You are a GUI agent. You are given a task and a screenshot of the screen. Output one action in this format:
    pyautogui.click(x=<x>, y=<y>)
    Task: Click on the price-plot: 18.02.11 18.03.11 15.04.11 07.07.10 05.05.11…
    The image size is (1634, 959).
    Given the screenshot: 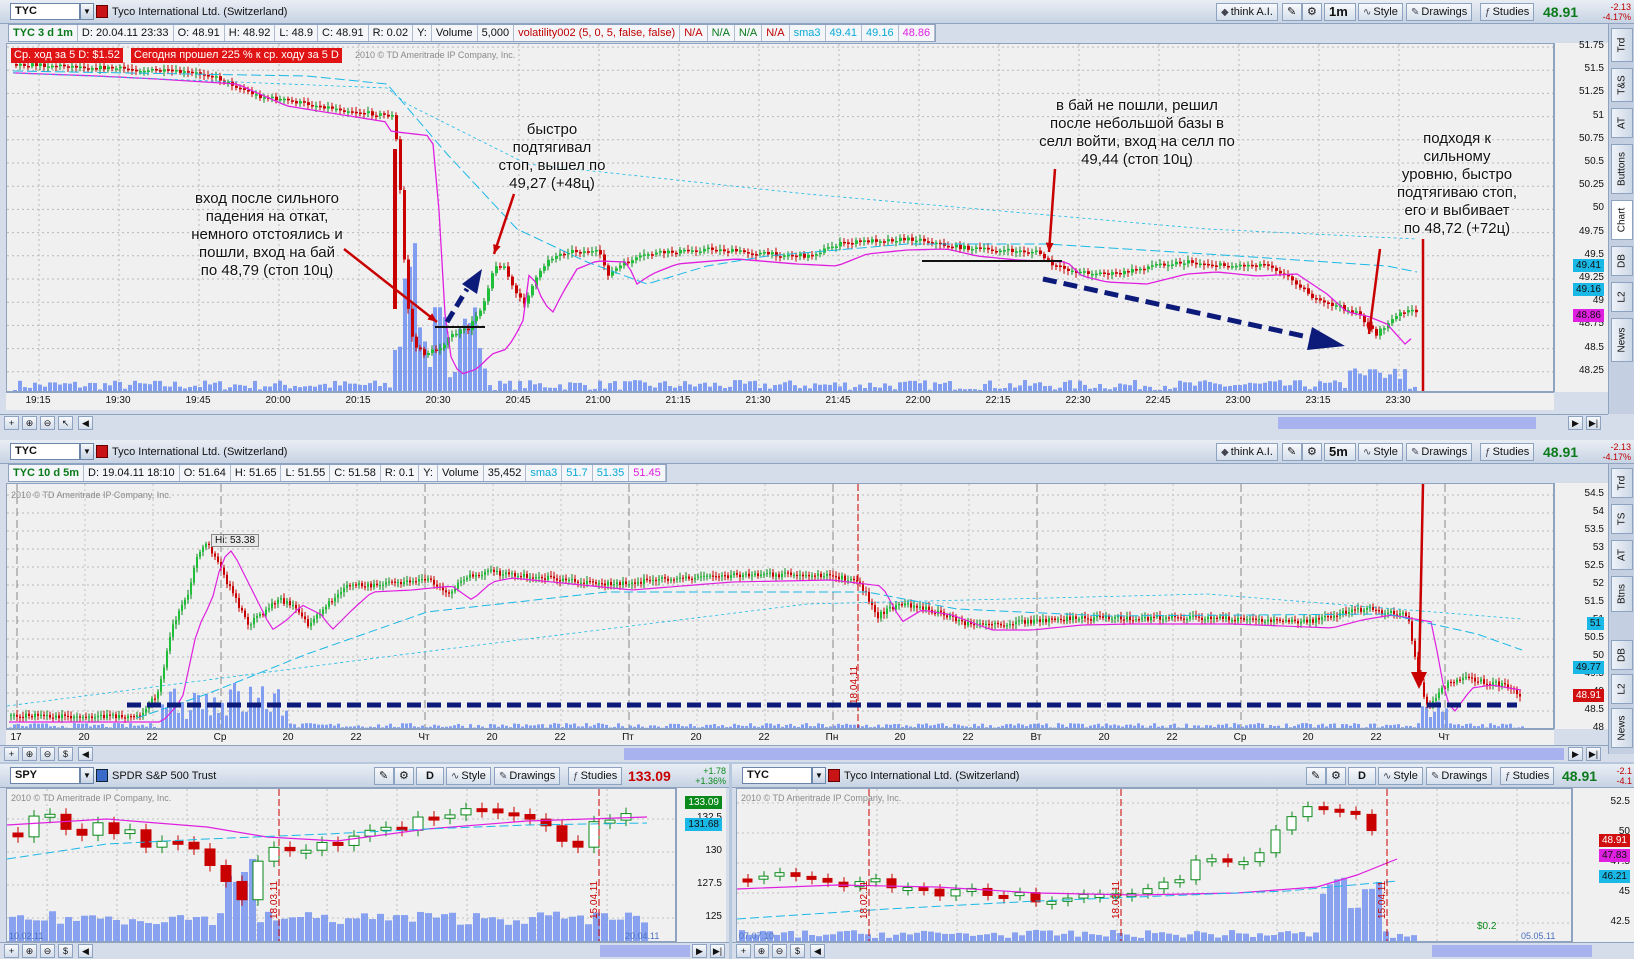 What is the action you would take?
    pyautogui.click(x=1154, y=865)
    